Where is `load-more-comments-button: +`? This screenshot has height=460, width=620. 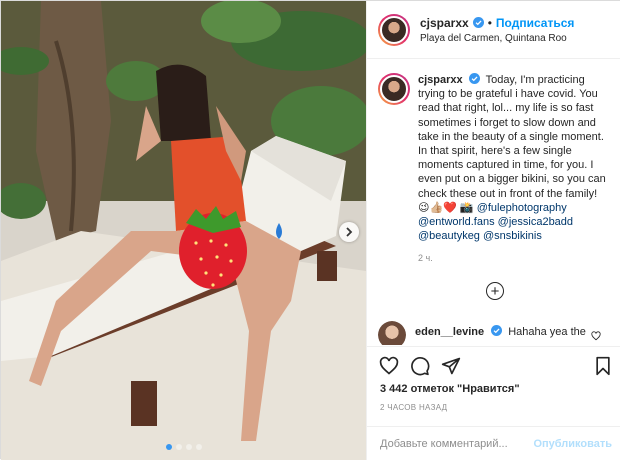
load-more-comments-button: + is located at coordinates (495, 291).